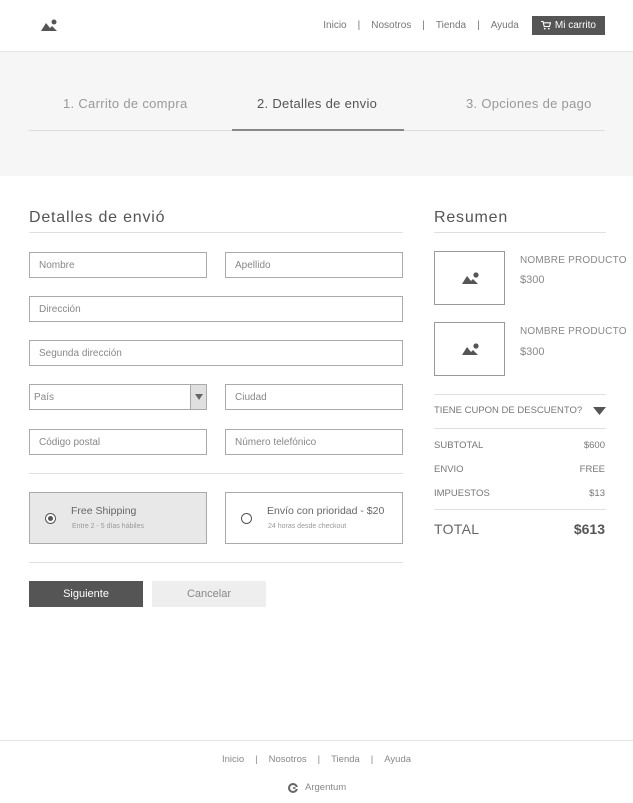  I want to click on city-input, so click(314, 397).